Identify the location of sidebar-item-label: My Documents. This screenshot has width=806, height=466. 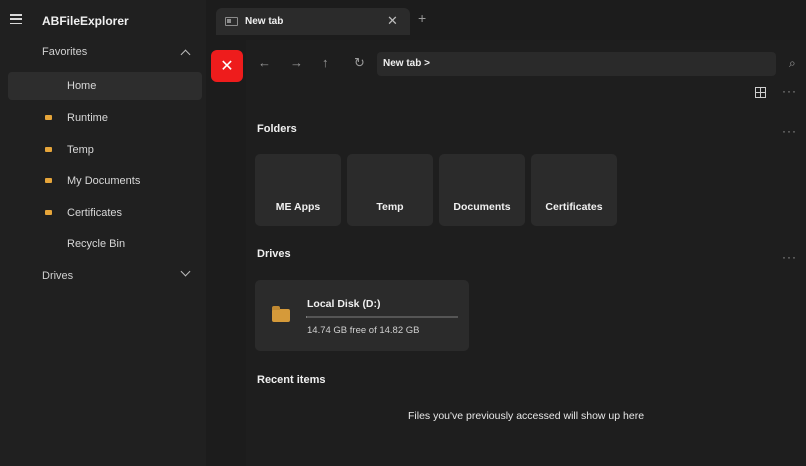
(104, 181).